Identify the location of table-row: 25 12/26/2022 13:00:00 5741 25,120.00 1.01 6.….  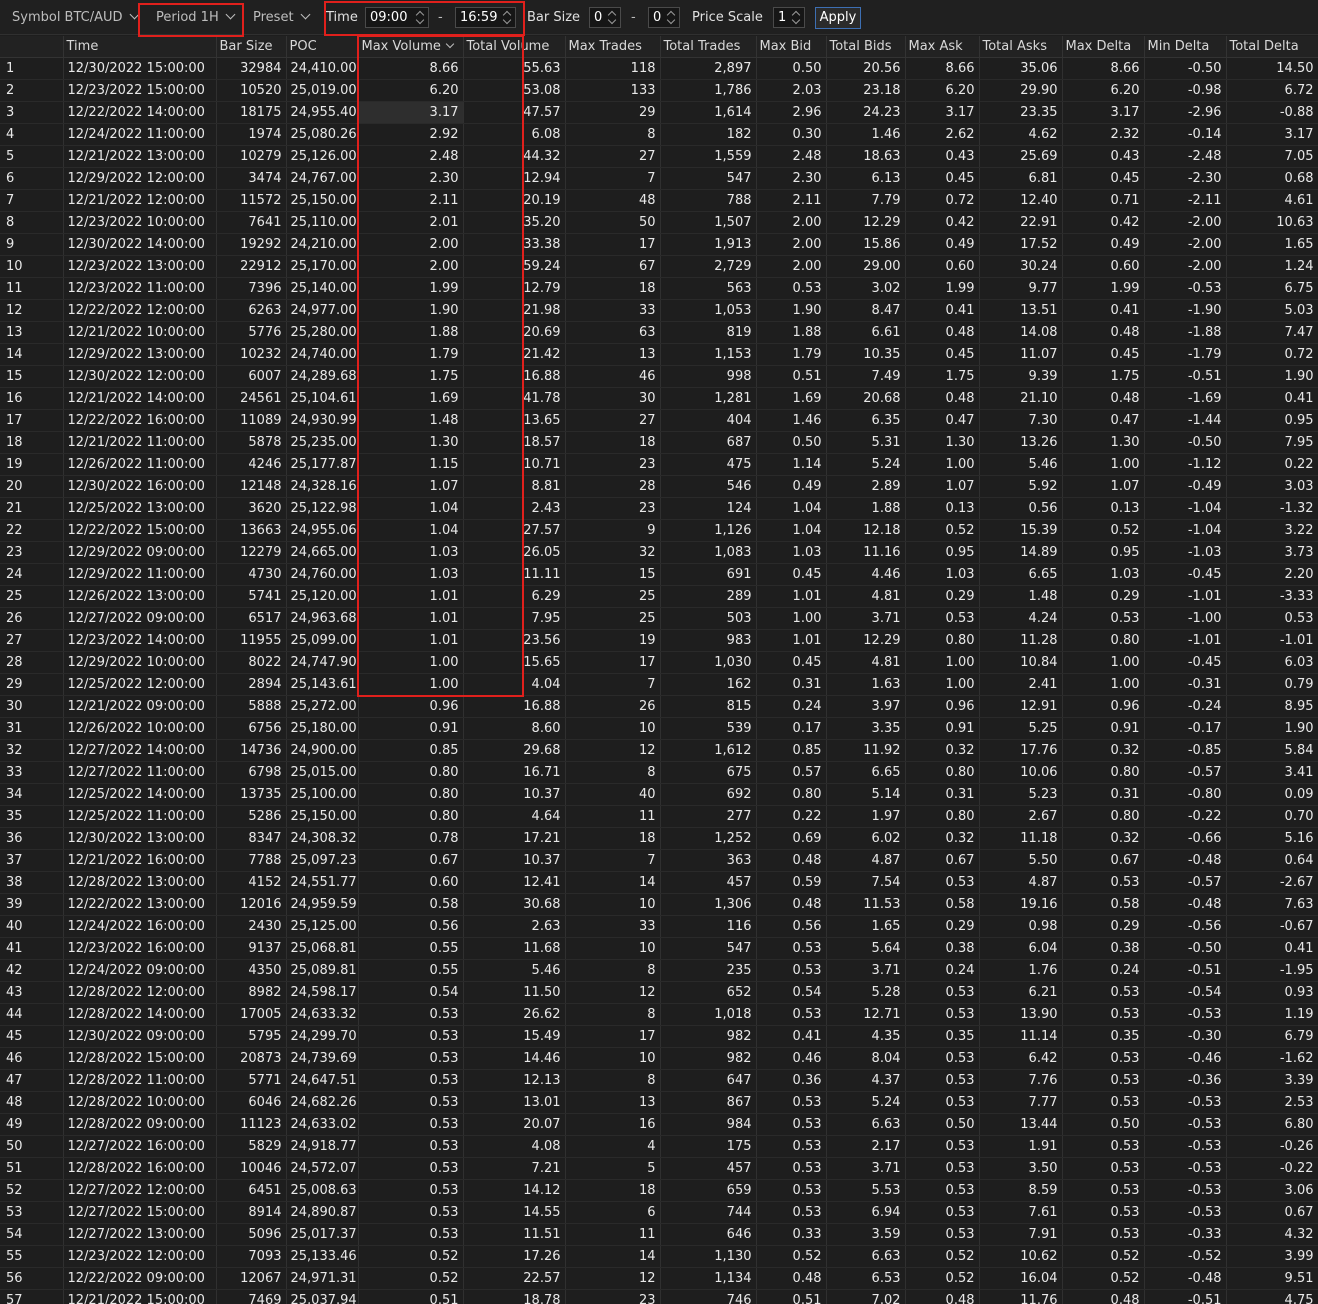
(659, 596).